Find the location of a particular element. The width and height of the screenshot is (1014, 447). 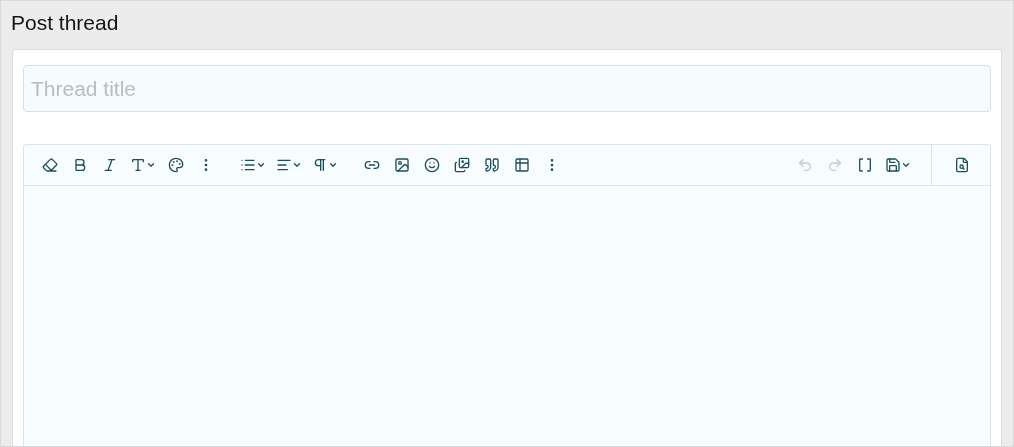

bold-icon is located at coordinates (80, 165).